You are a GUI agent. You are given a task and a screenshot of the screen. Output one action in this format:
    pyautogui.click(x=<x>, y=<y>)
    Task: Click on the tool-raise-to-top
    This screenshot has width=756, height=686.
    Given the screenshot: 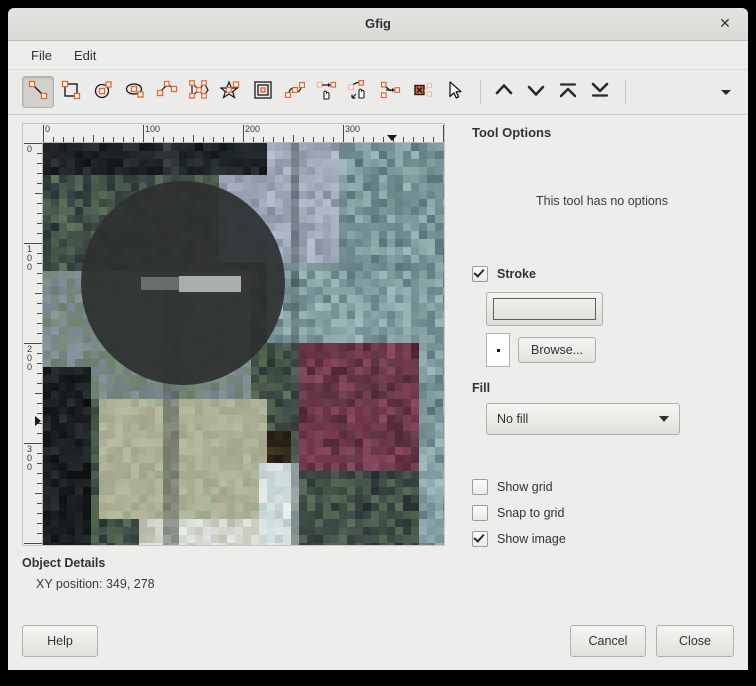 What is the action you would take?
    pyautogui.click(x=568, y=92)
    